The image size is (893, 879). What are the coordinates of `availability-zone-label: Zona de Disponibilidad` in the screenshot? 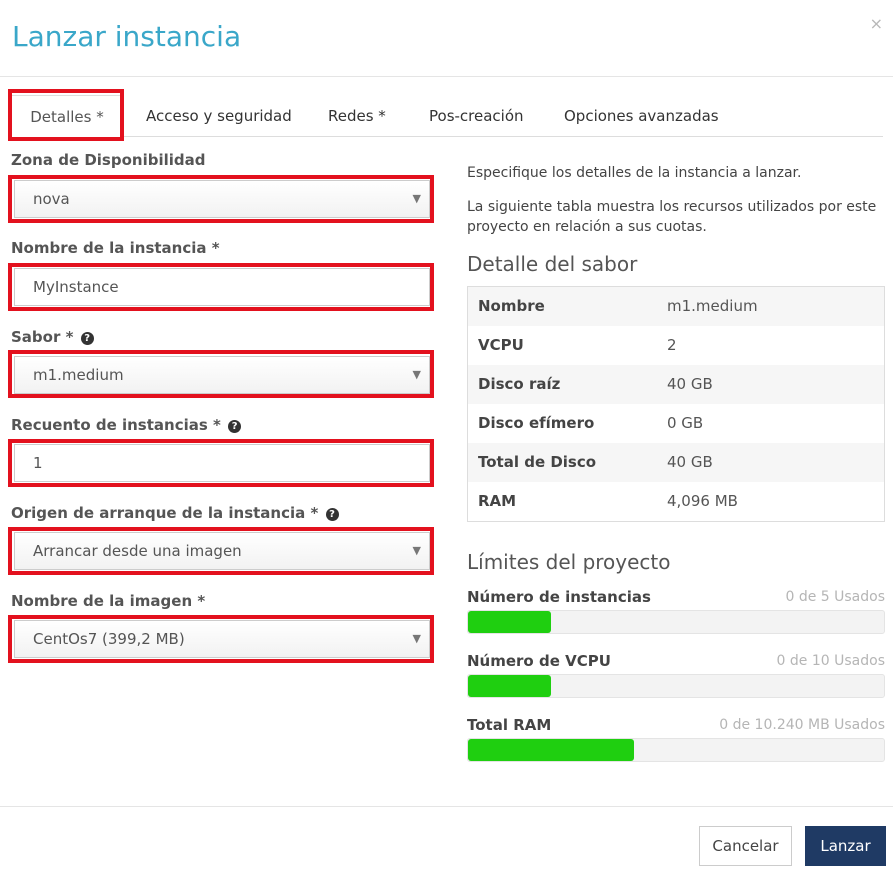 It's located at (108, 160).